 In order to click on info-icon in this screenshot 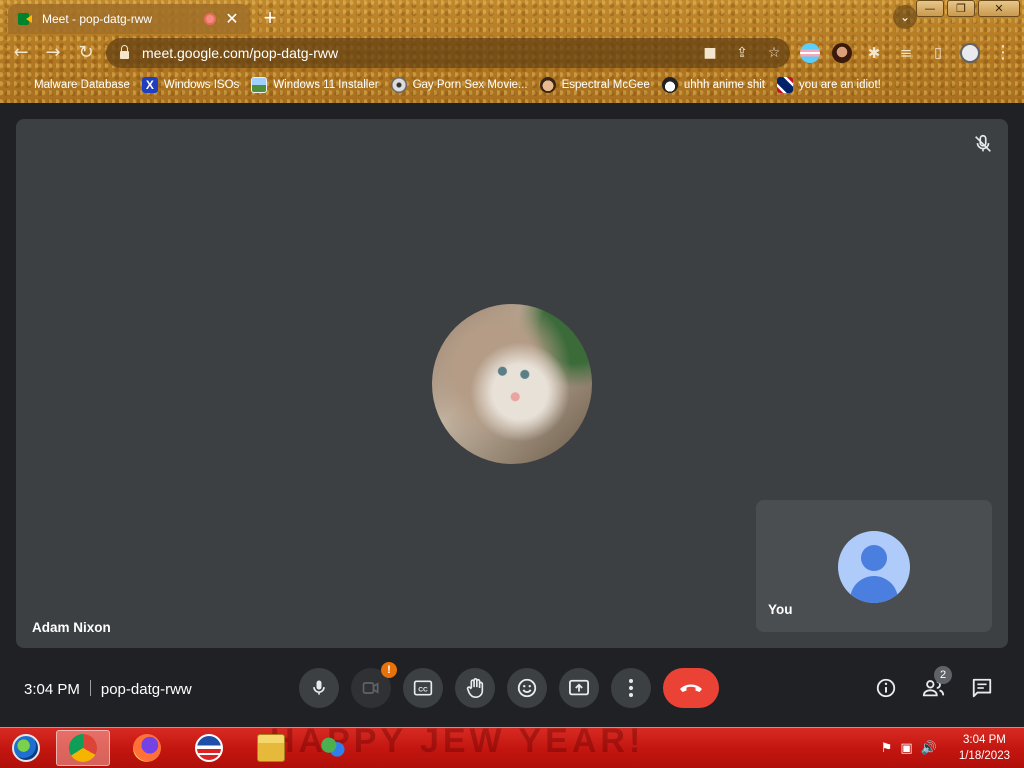, I will do `click(886, 688)`.